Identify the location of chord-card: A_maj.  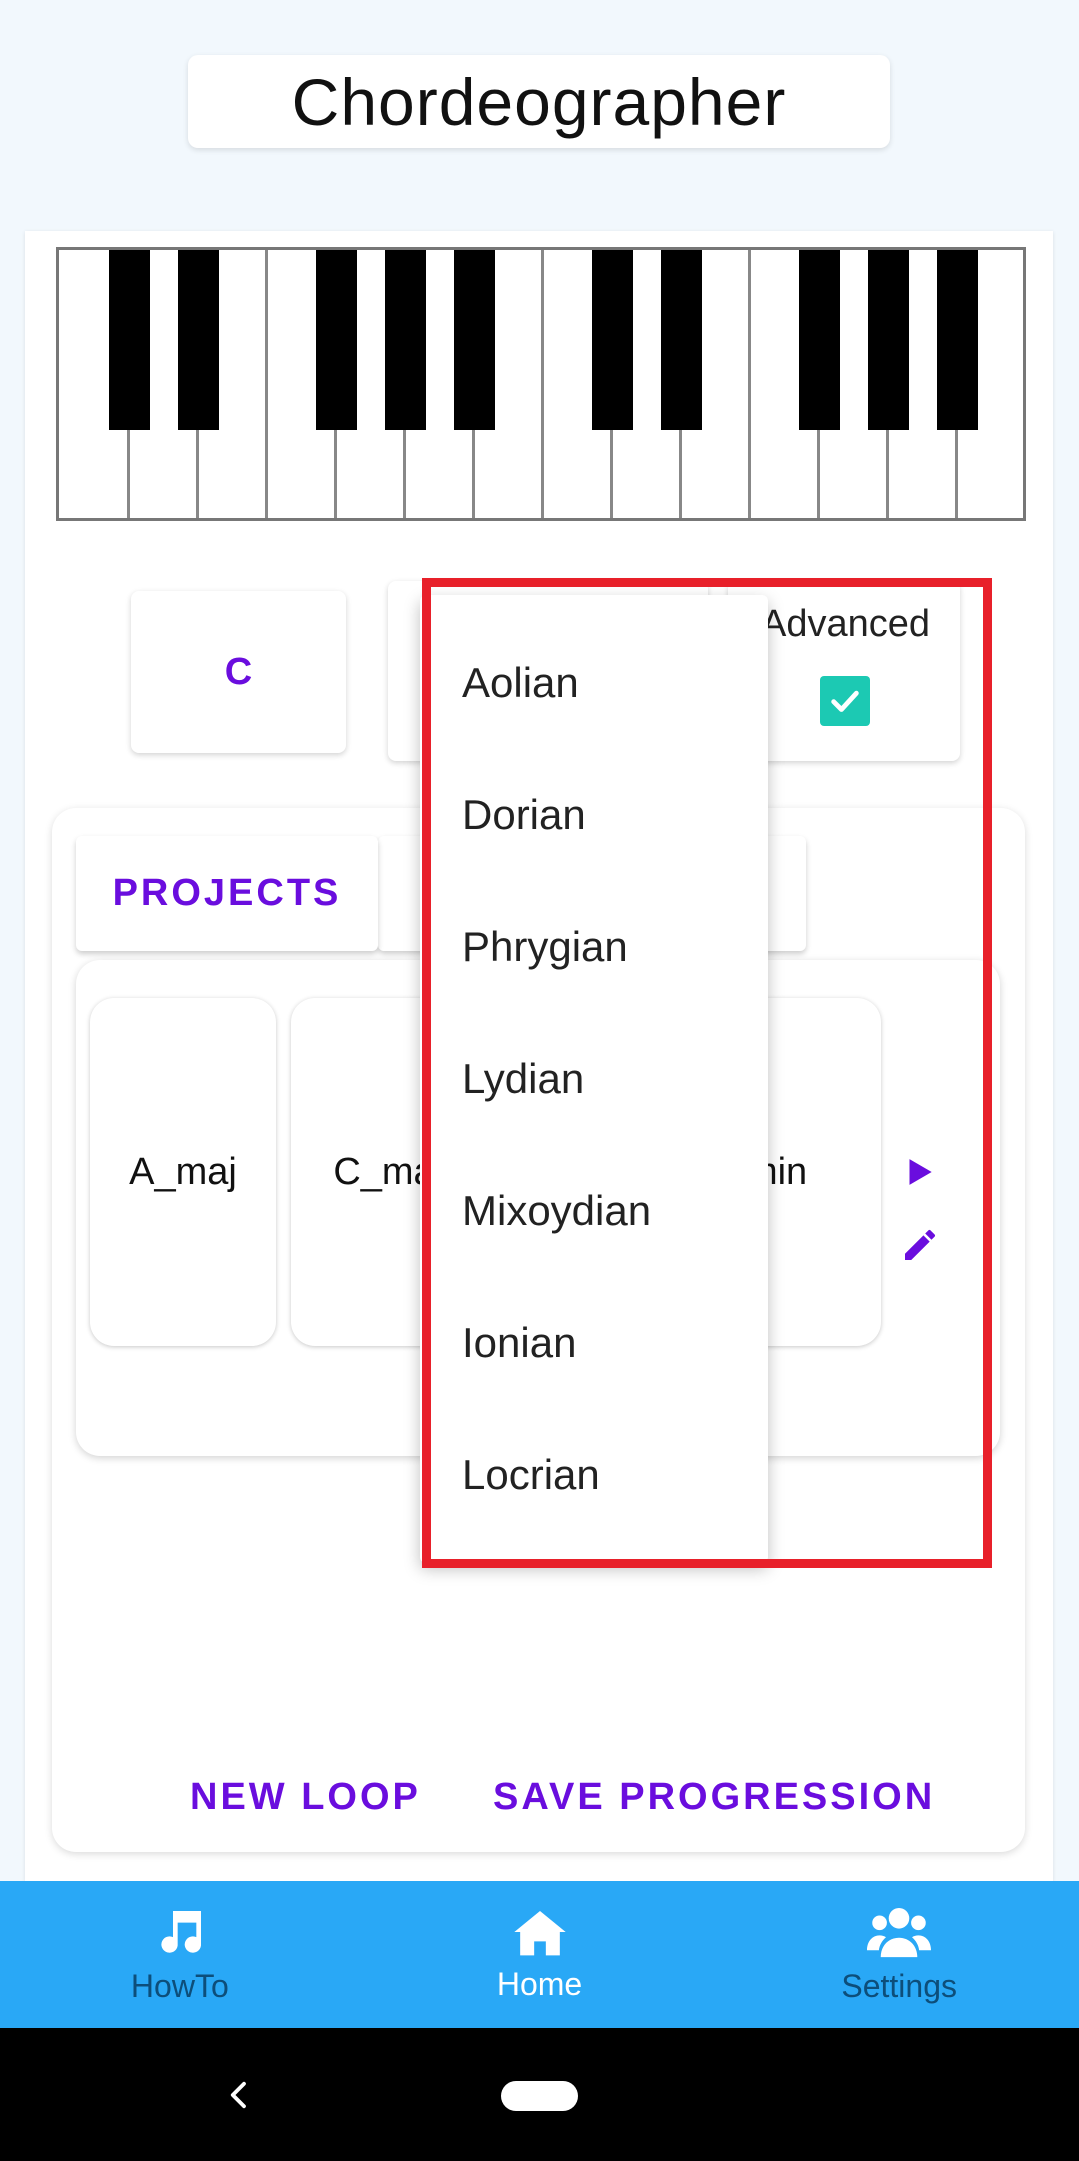
(183, 1172).